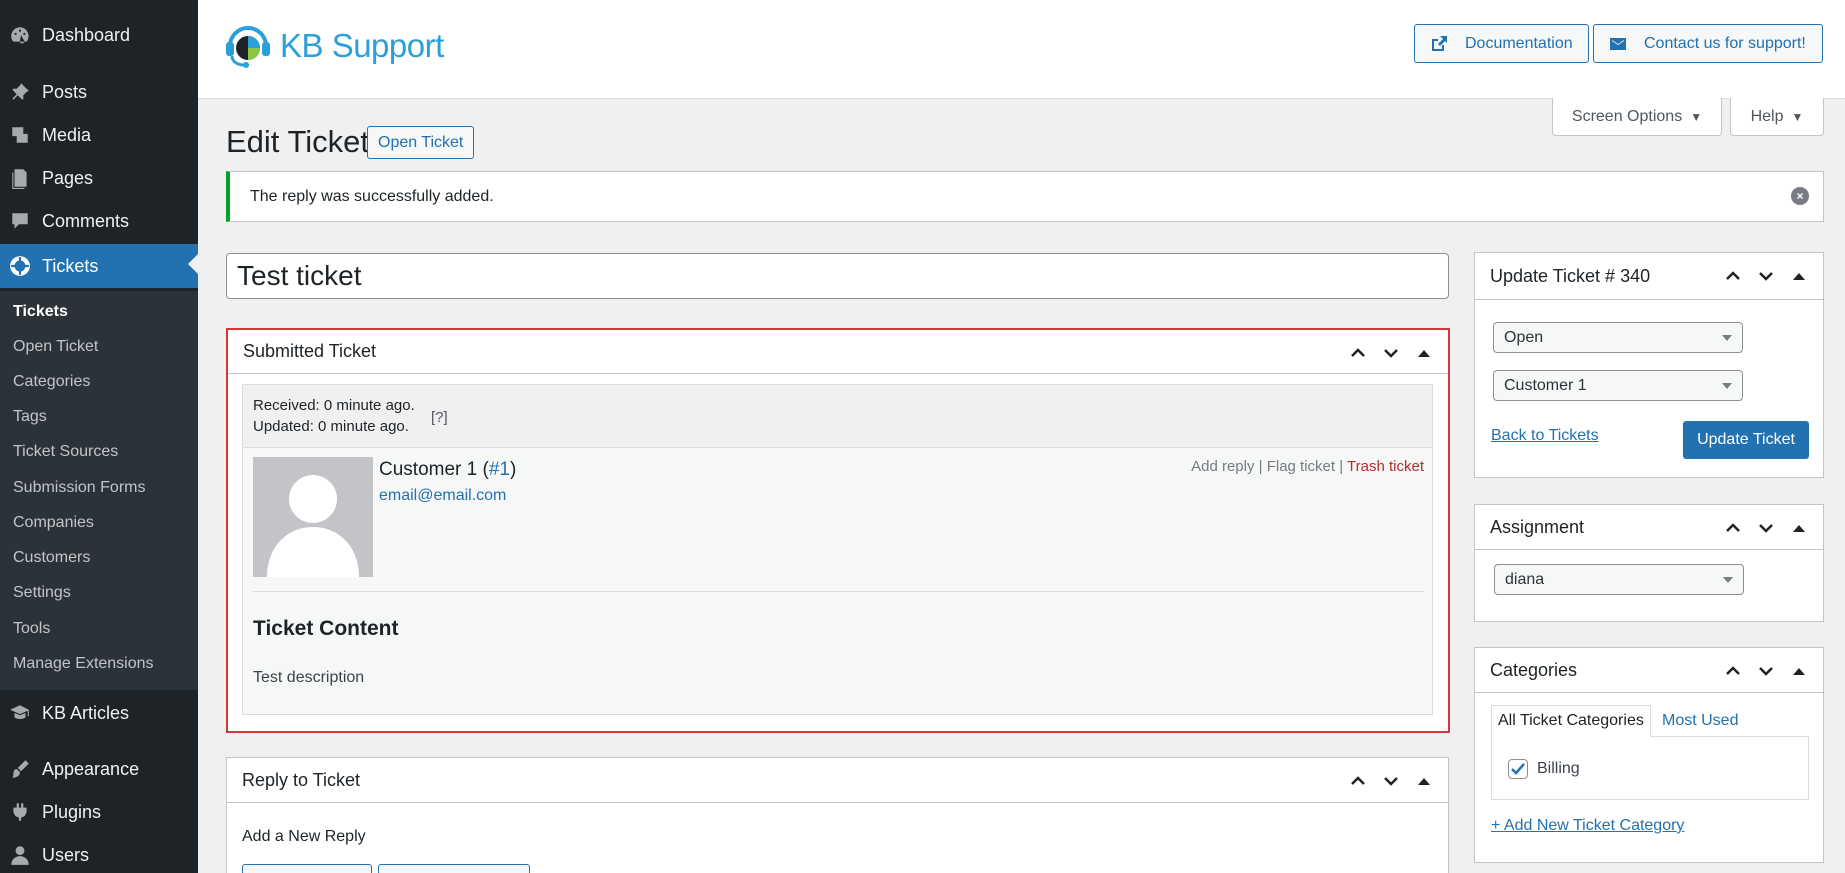  Describe the element at coordinates (1619, 579) in the screenshot. I see `assigned-agent-select: diana` at that location.